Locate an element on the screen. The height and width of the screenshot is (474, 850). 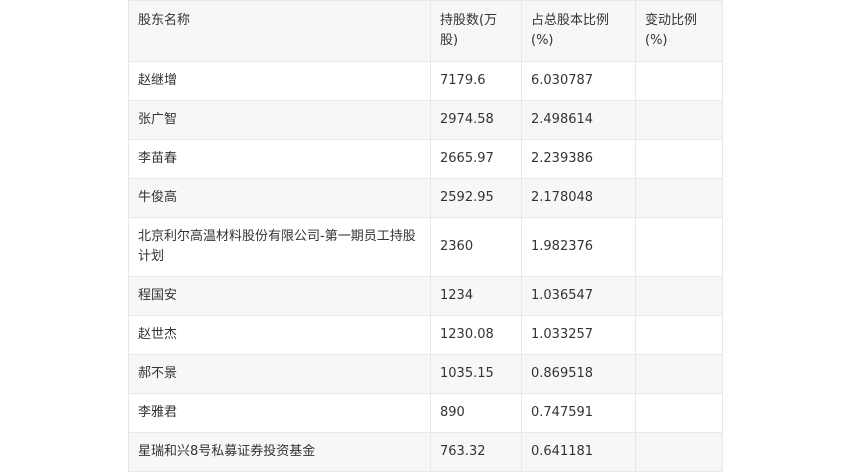
cell-name: 张广智 is located at coordinates (279, 120).